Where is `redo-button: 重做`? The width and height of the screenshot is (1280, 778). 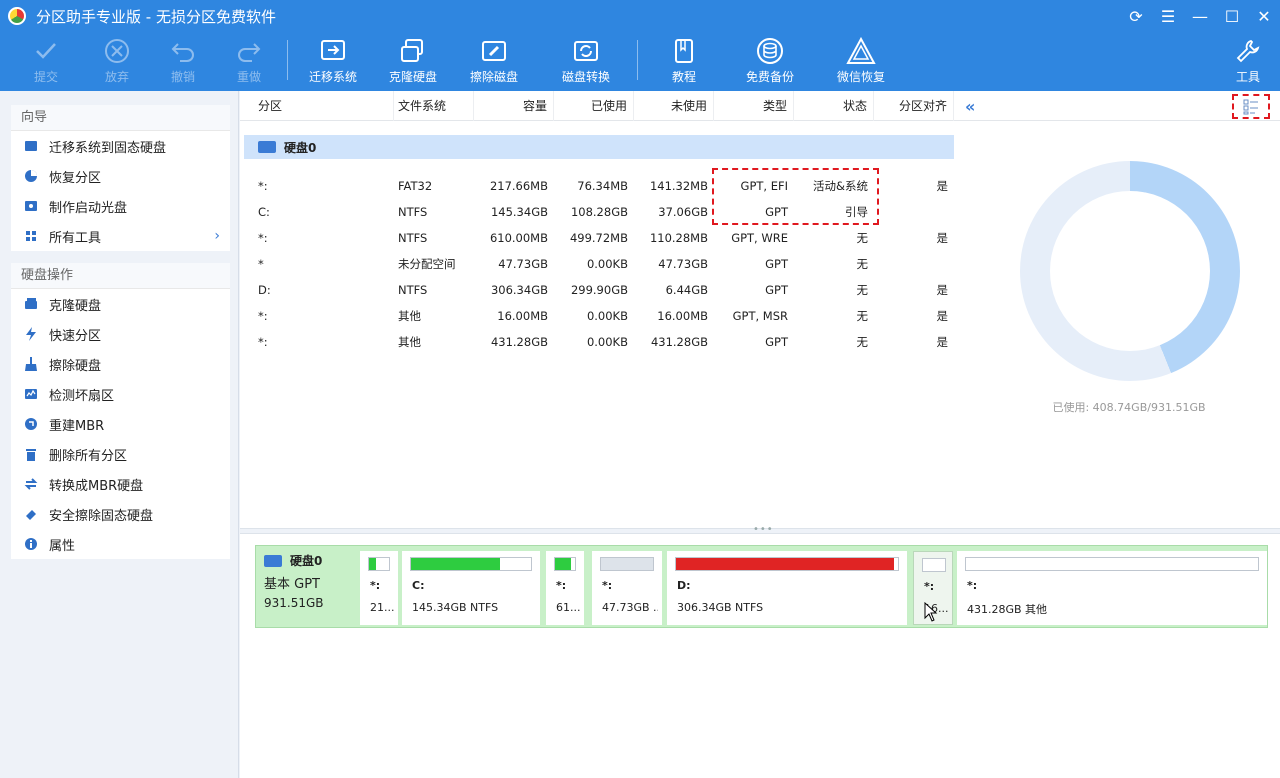
redo-button: 重做 is located at coordinates (249, 60).